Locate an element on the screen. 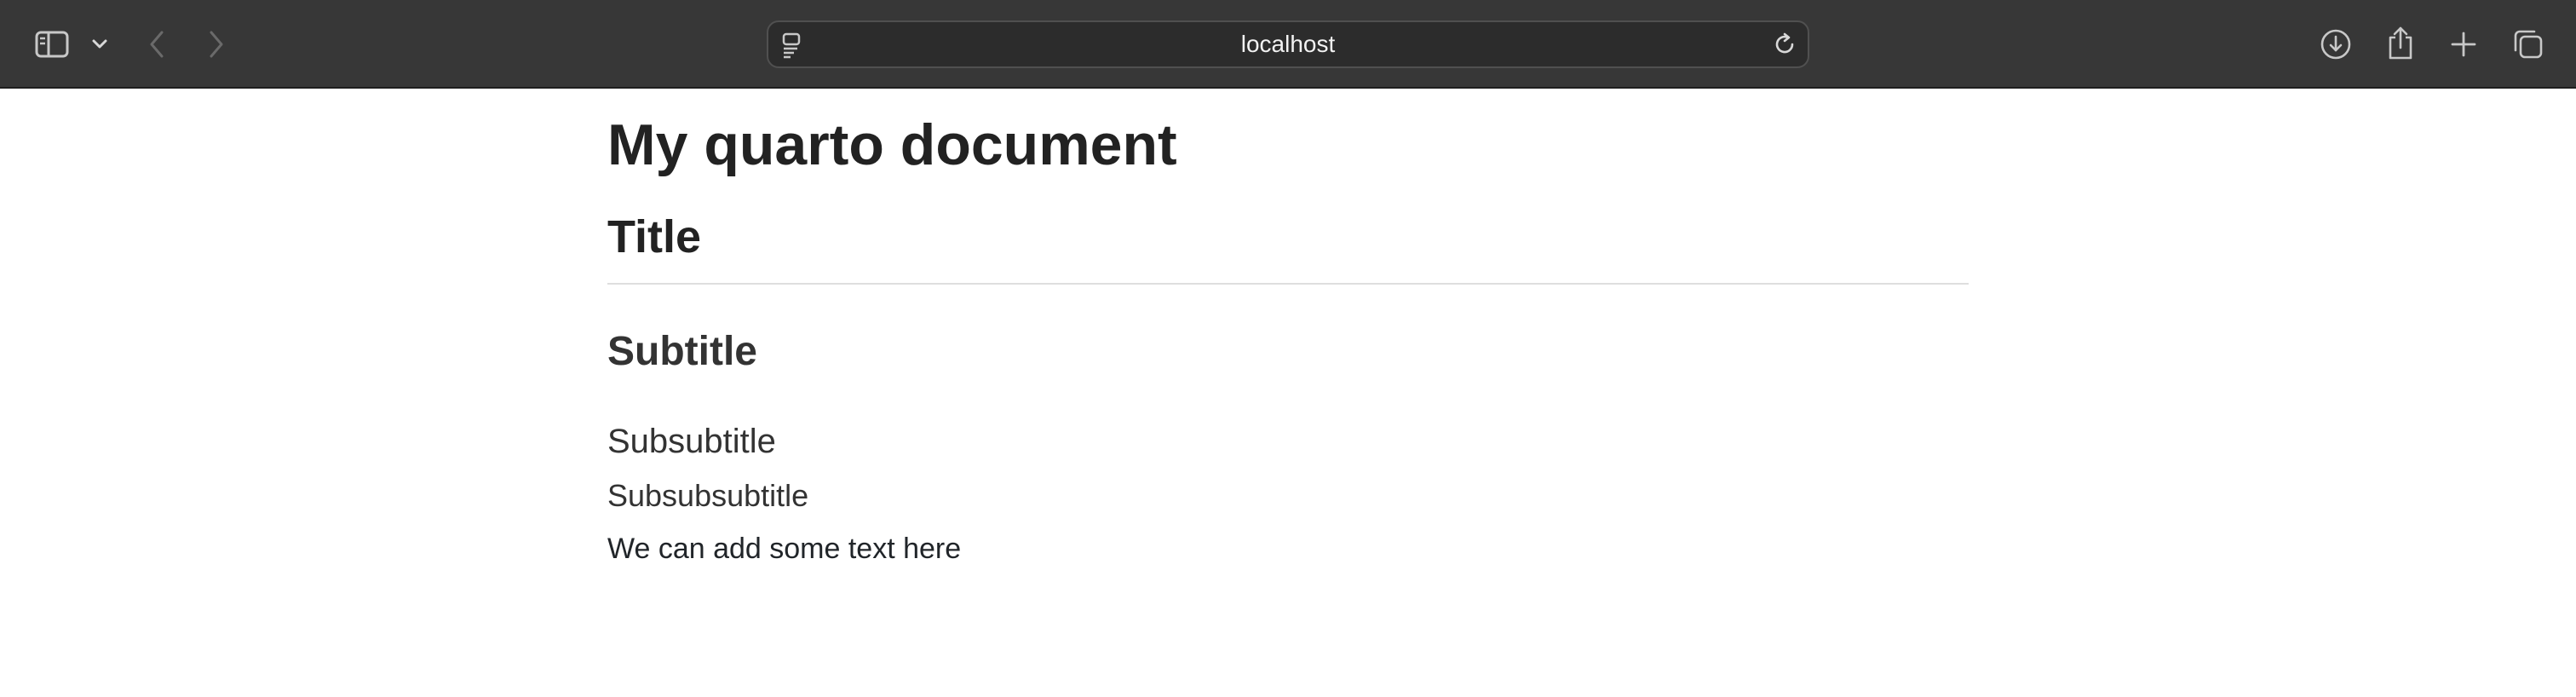 This screenshot has height=697, width=2576. plus-icon is located at coordinates (2464, 44).